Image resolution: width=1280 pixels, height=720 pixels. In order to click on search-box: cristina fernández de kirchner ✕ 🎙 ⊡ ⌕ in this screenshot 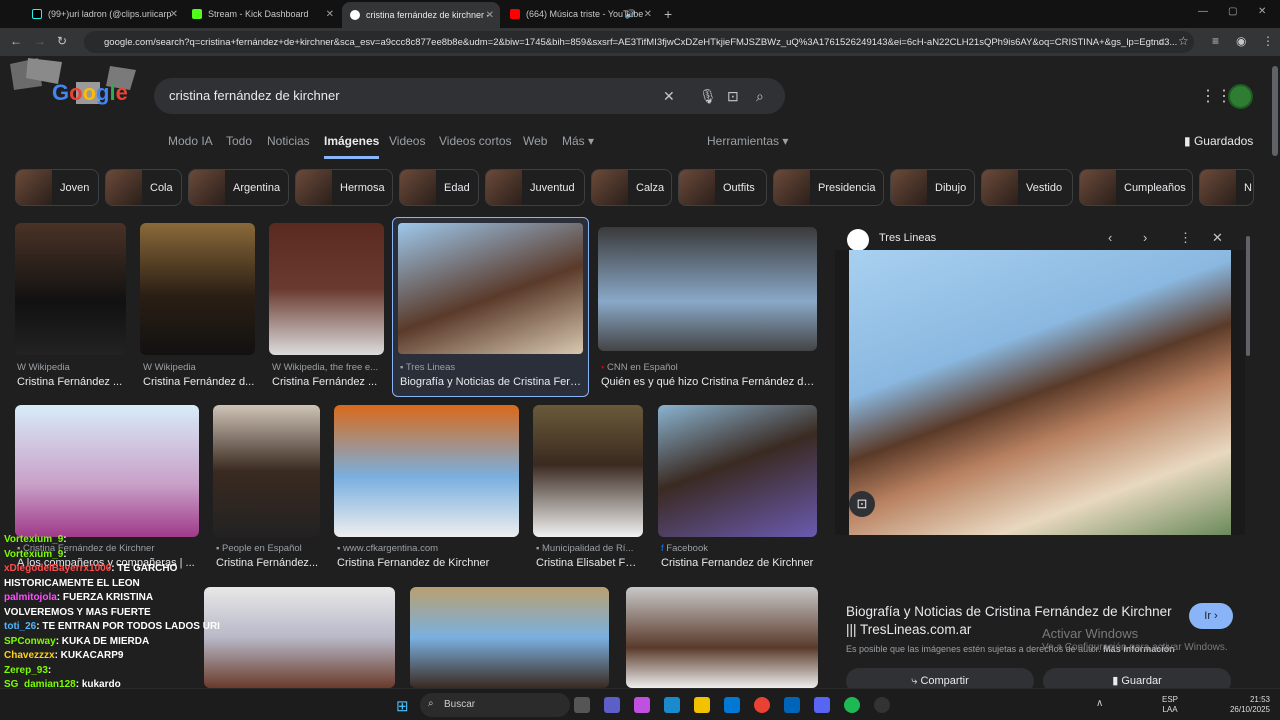, I will do `click(469, 96)`.